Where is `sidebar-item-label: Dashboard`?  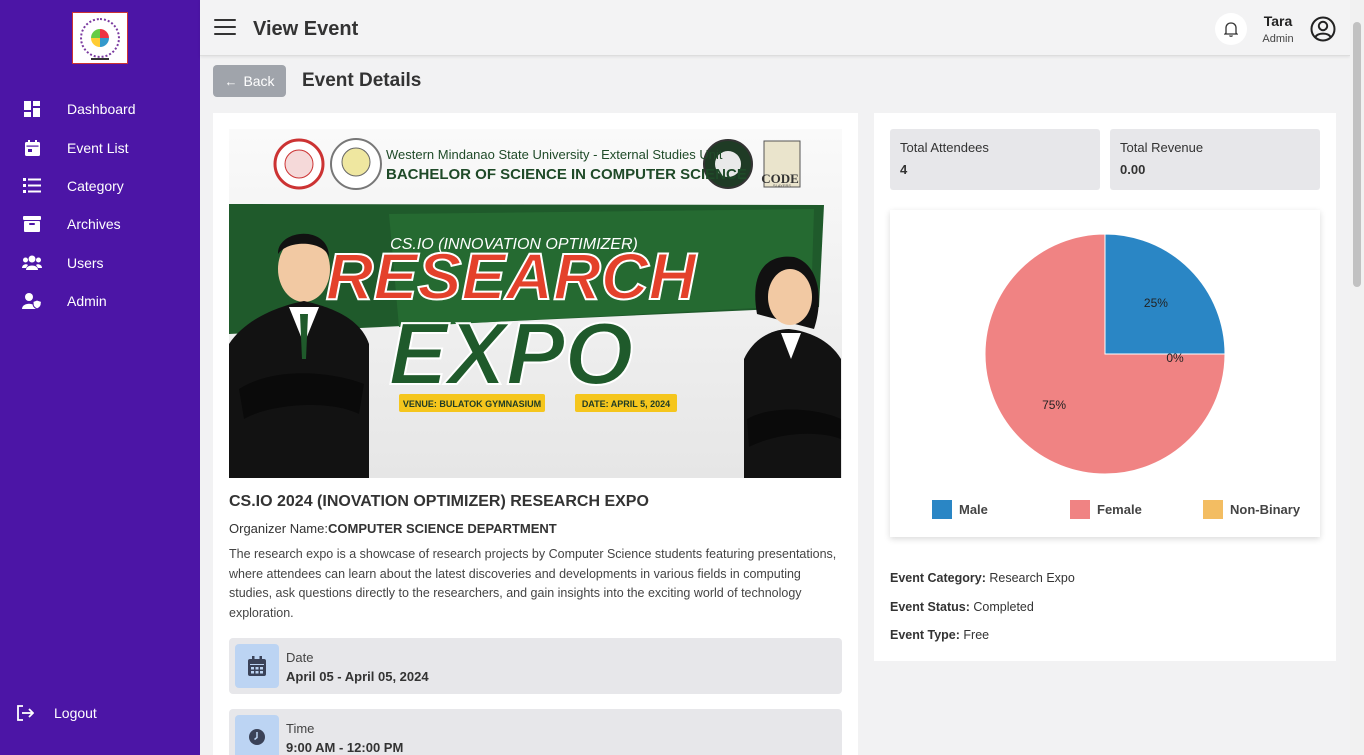
sidebar-item-label: Dashboard is located at coordinates (101, 109).